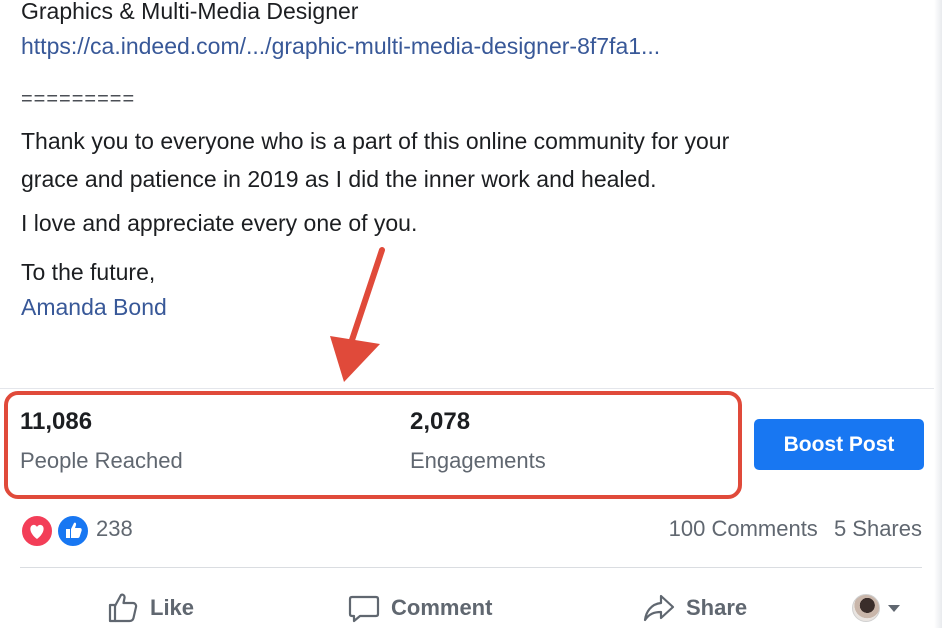 The width and height of the screenshot is (942, 628). Describe the element at coordinates (114, 529) in the screenshot. I see `reaction-count: 238` at that location.